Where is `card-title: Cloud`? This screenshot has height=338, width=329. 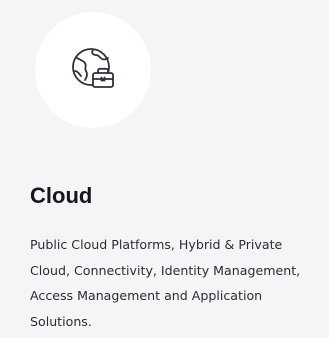 card-title: Cloud is located at coordinates (61, 195).